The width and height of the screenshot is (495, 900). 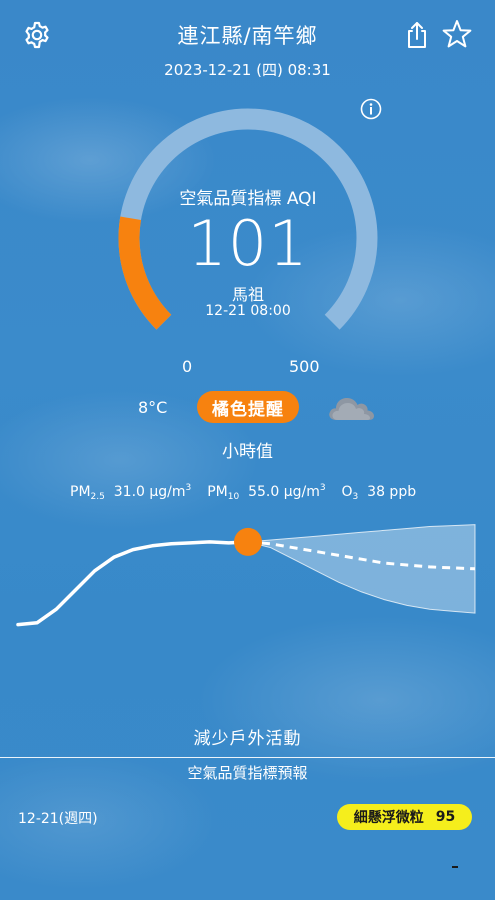 I want to click on aqi-value: 101, so click(x=248, y=243).